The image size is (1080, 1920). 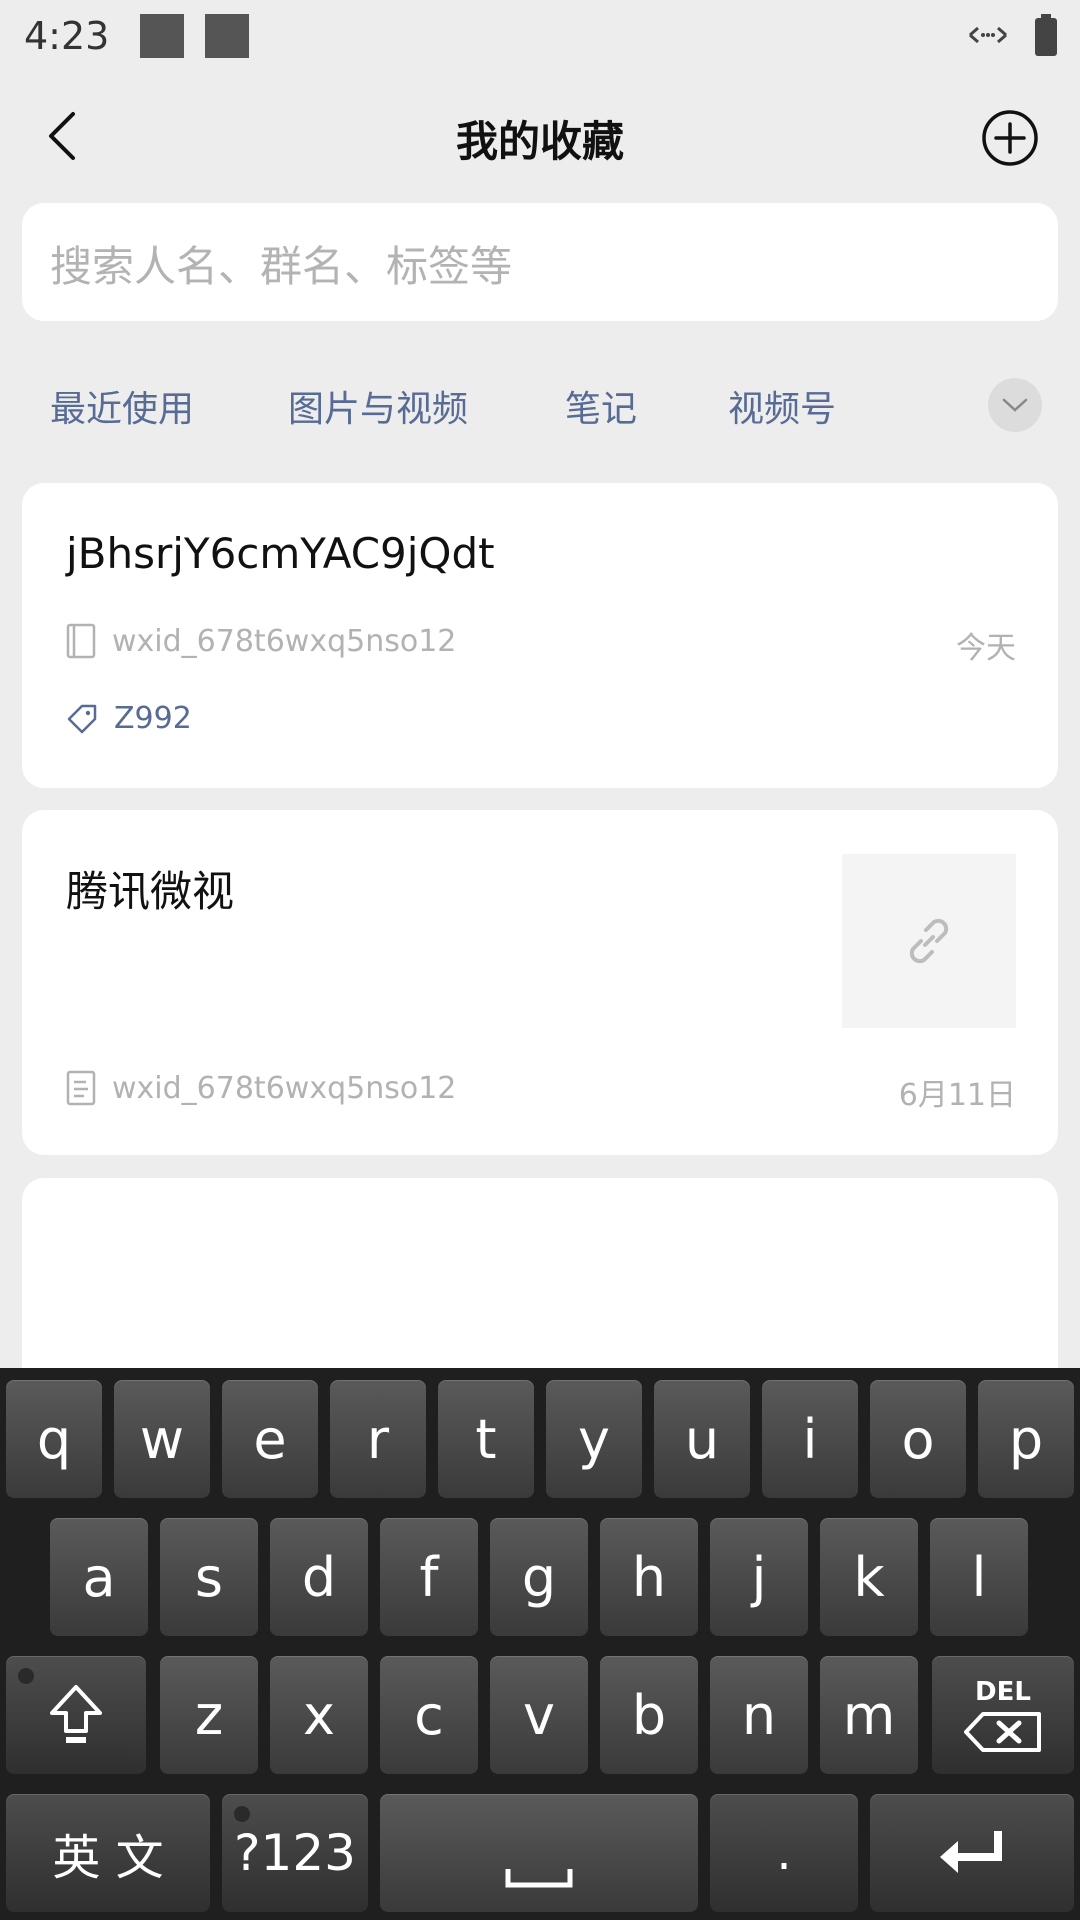 I want to click on document-icon, so click(x=81, y=1088).